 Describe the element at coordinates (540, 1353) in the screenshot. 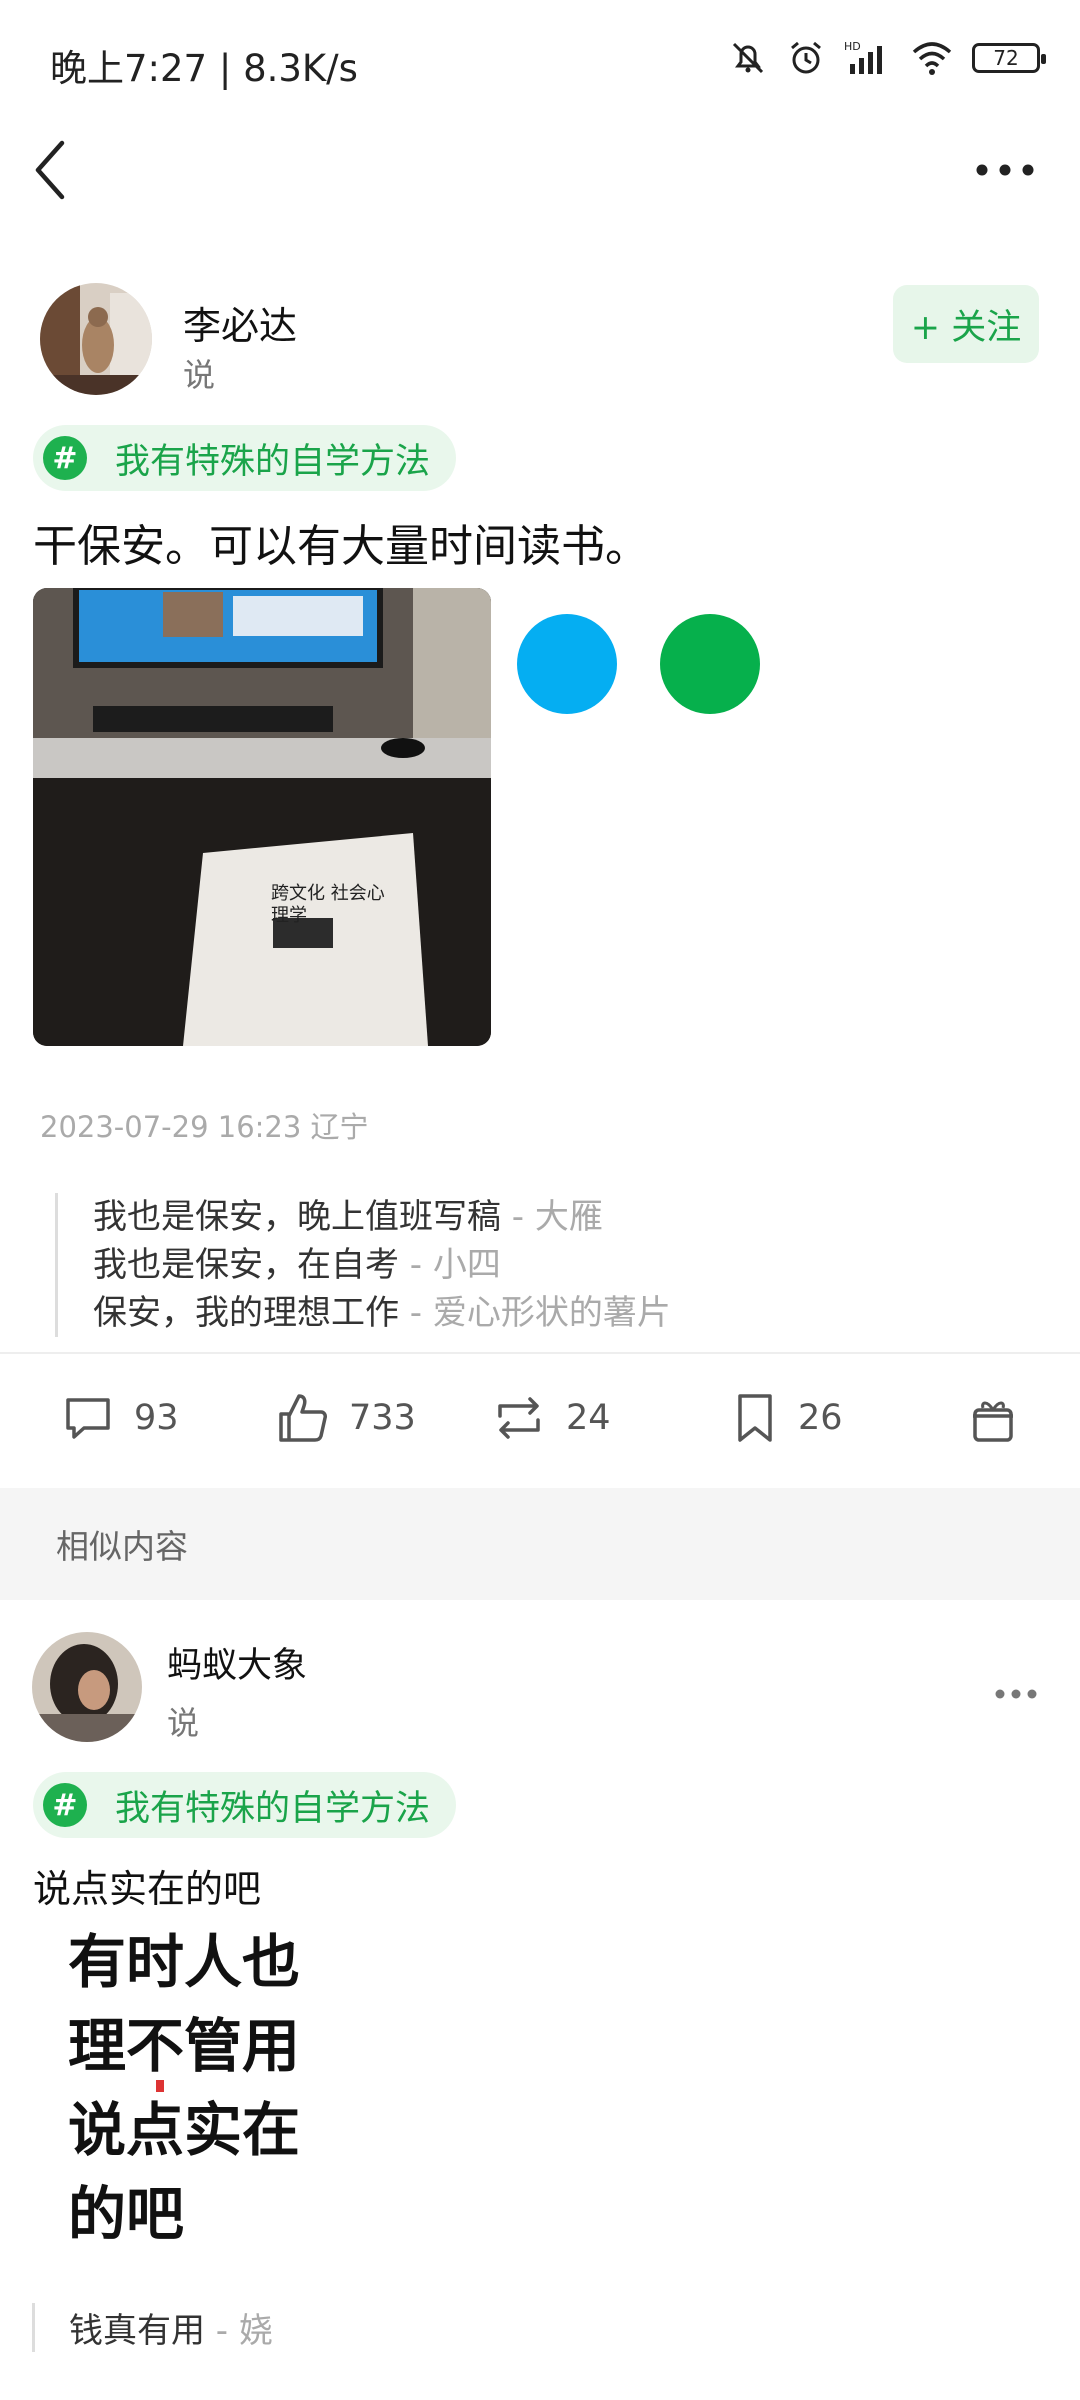

I see `divider` at that location.